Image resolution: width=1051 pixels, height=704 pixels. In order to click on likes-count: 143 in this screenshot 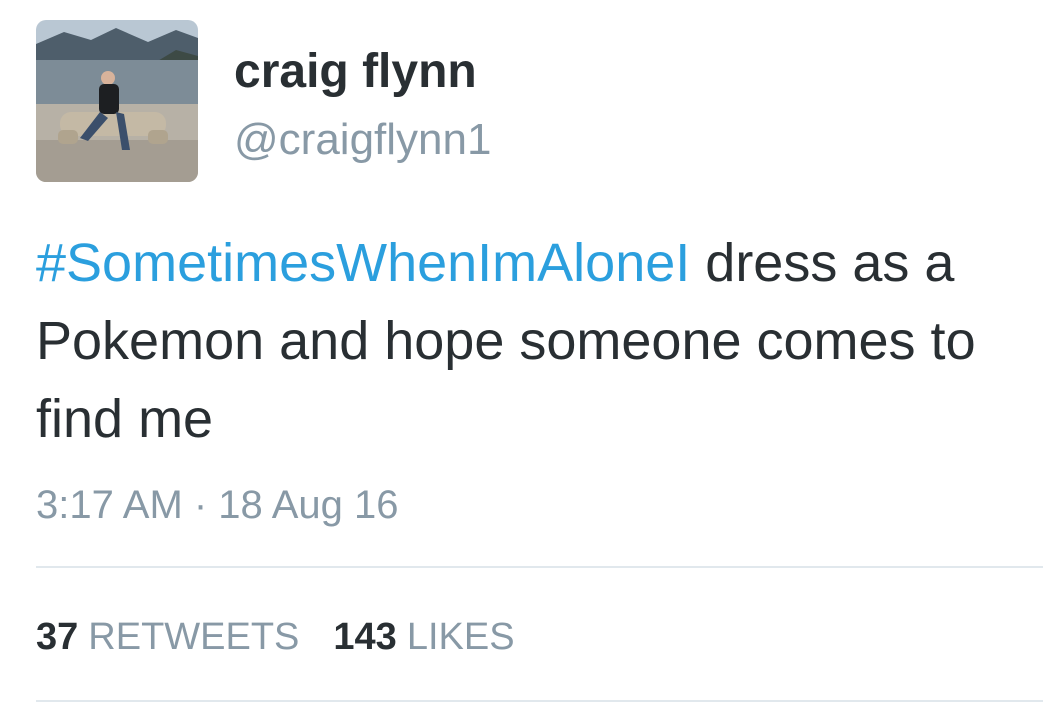, I will do `click(365, 637)`.